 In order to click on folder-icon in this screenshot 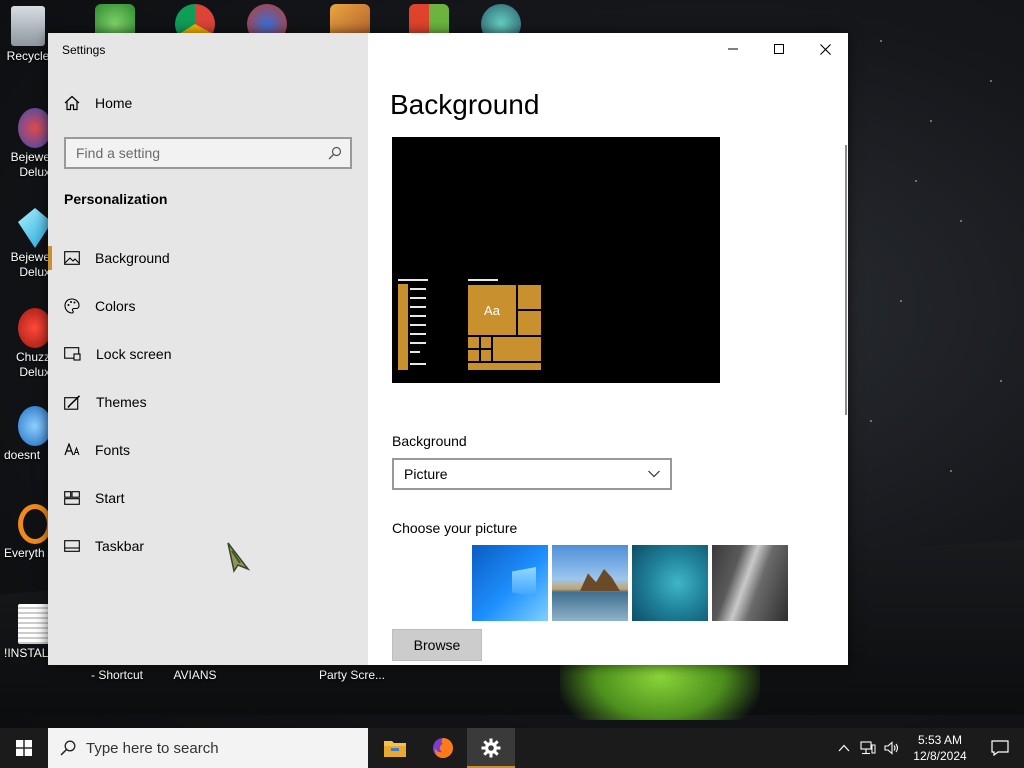, I will do `click(395, 749)`.